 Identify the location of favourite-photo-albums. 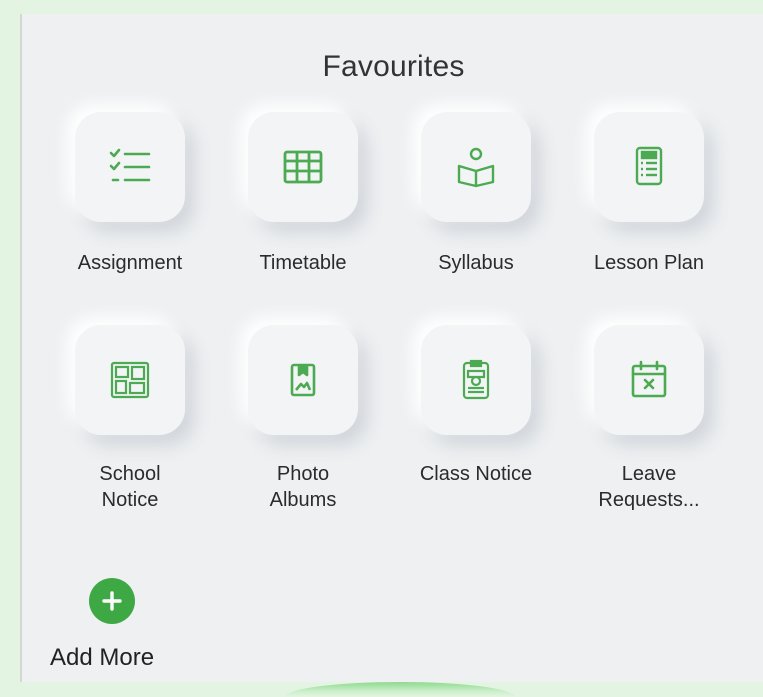
(303, 380).